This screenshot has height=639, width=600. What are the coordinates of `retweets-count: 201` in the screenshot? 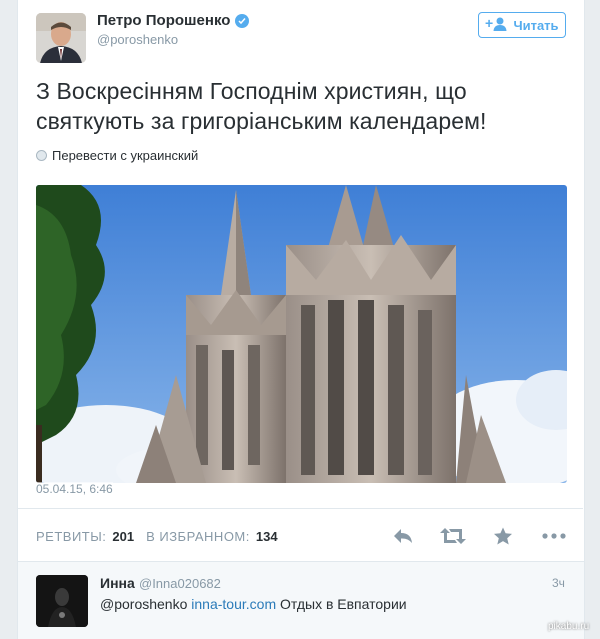 It's located at (123, 536).